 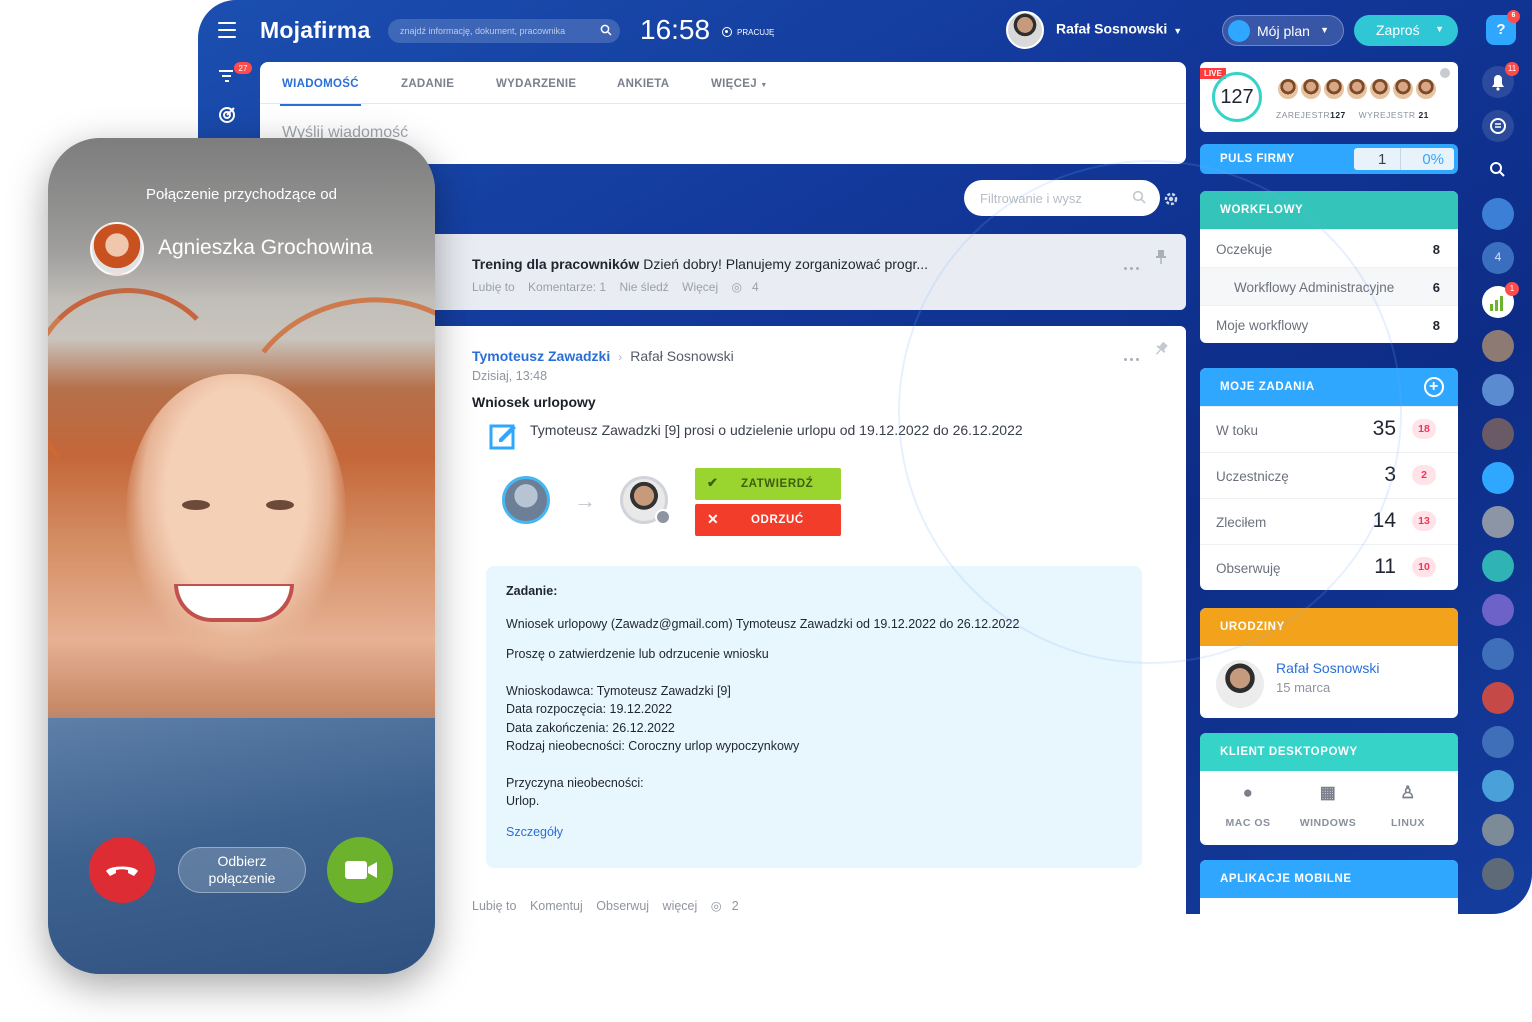 What do you see at coordinates (1434, 387) in the screenshot?
I see `add-icon: +` at bounding box center [1434, 387].